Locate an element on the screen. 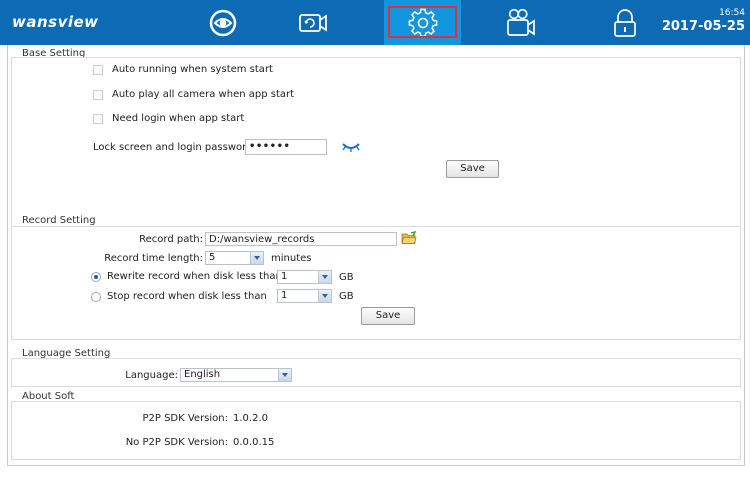 The image size is (750, 480). auto-play-checkbox is located at coordinates (98, 94).